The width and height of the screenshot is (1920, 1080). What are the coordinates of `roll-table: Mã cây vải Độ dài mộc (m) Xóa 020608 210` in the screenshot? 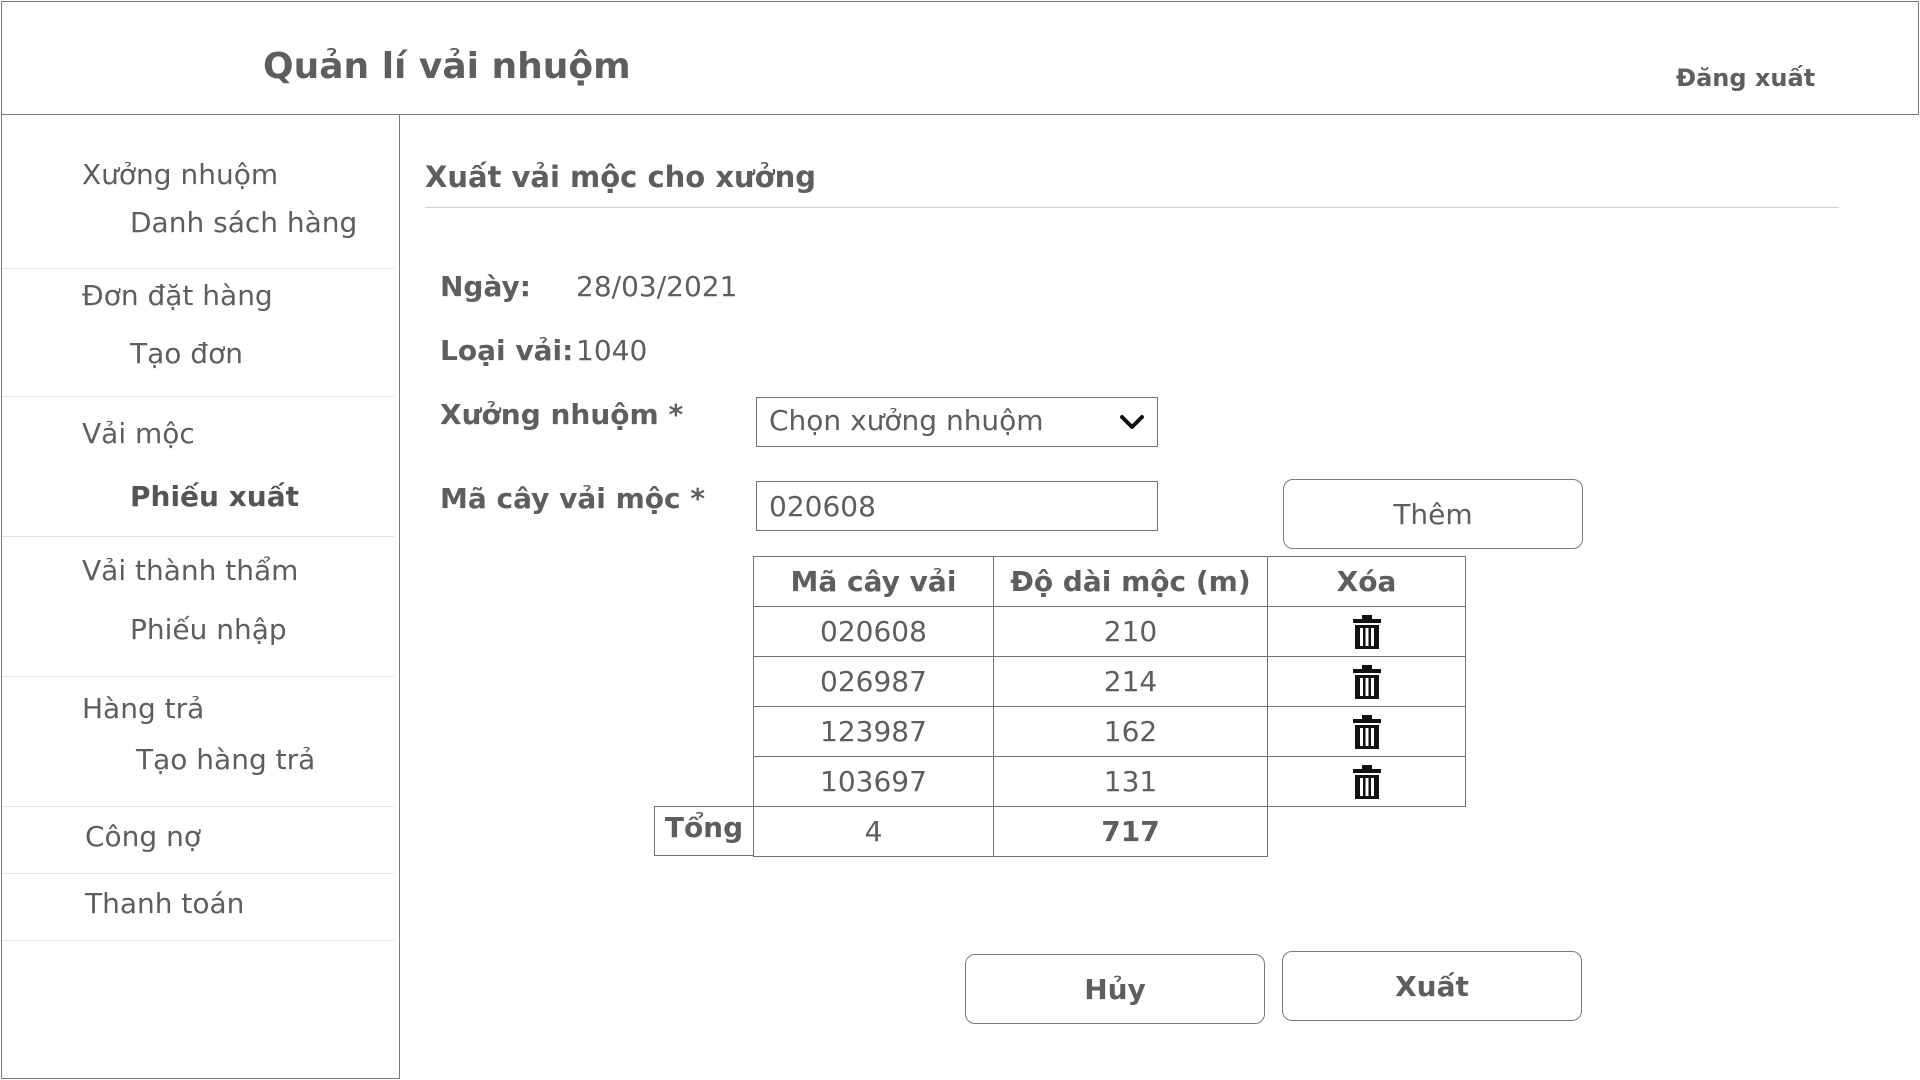 It's located at (1109, 706).